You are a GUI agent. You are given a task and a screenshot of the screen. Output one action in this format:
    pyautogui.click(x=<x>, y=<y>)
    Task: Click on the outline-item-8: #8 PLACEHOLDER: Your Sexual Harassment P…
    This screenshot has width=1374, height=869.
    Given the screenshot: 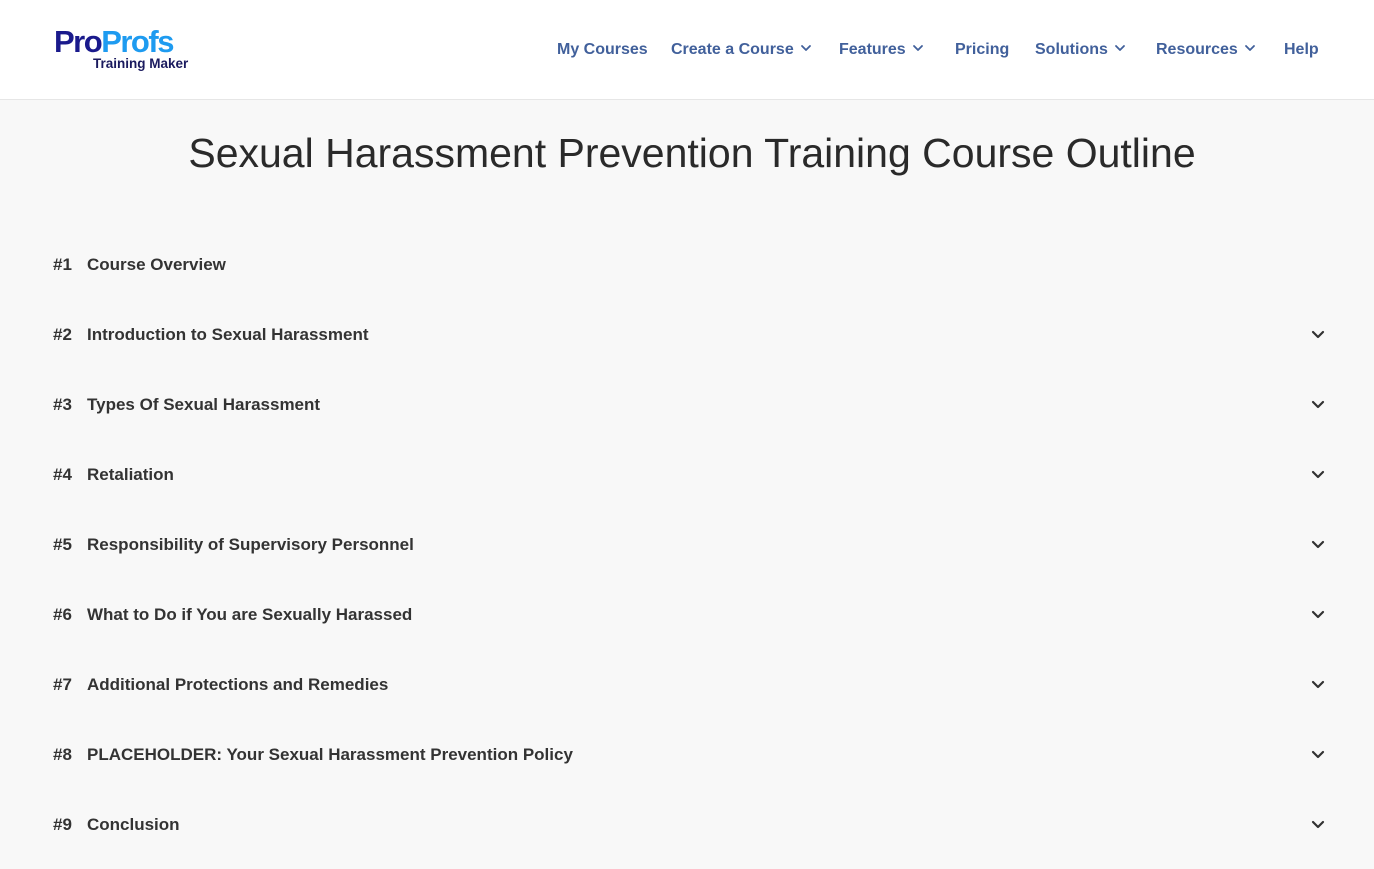 What is the action you would take?
    pyautogui.click(x=687, y=755)
    